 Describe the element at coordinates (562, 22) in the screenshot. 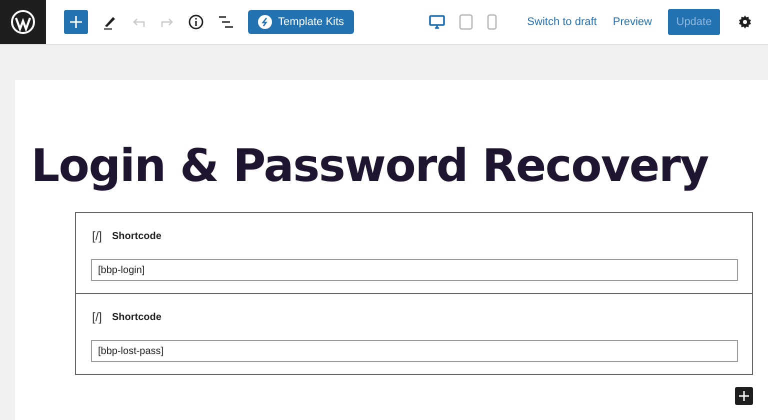

I see `switch-to-draft-link: Switch to draft` at that location.